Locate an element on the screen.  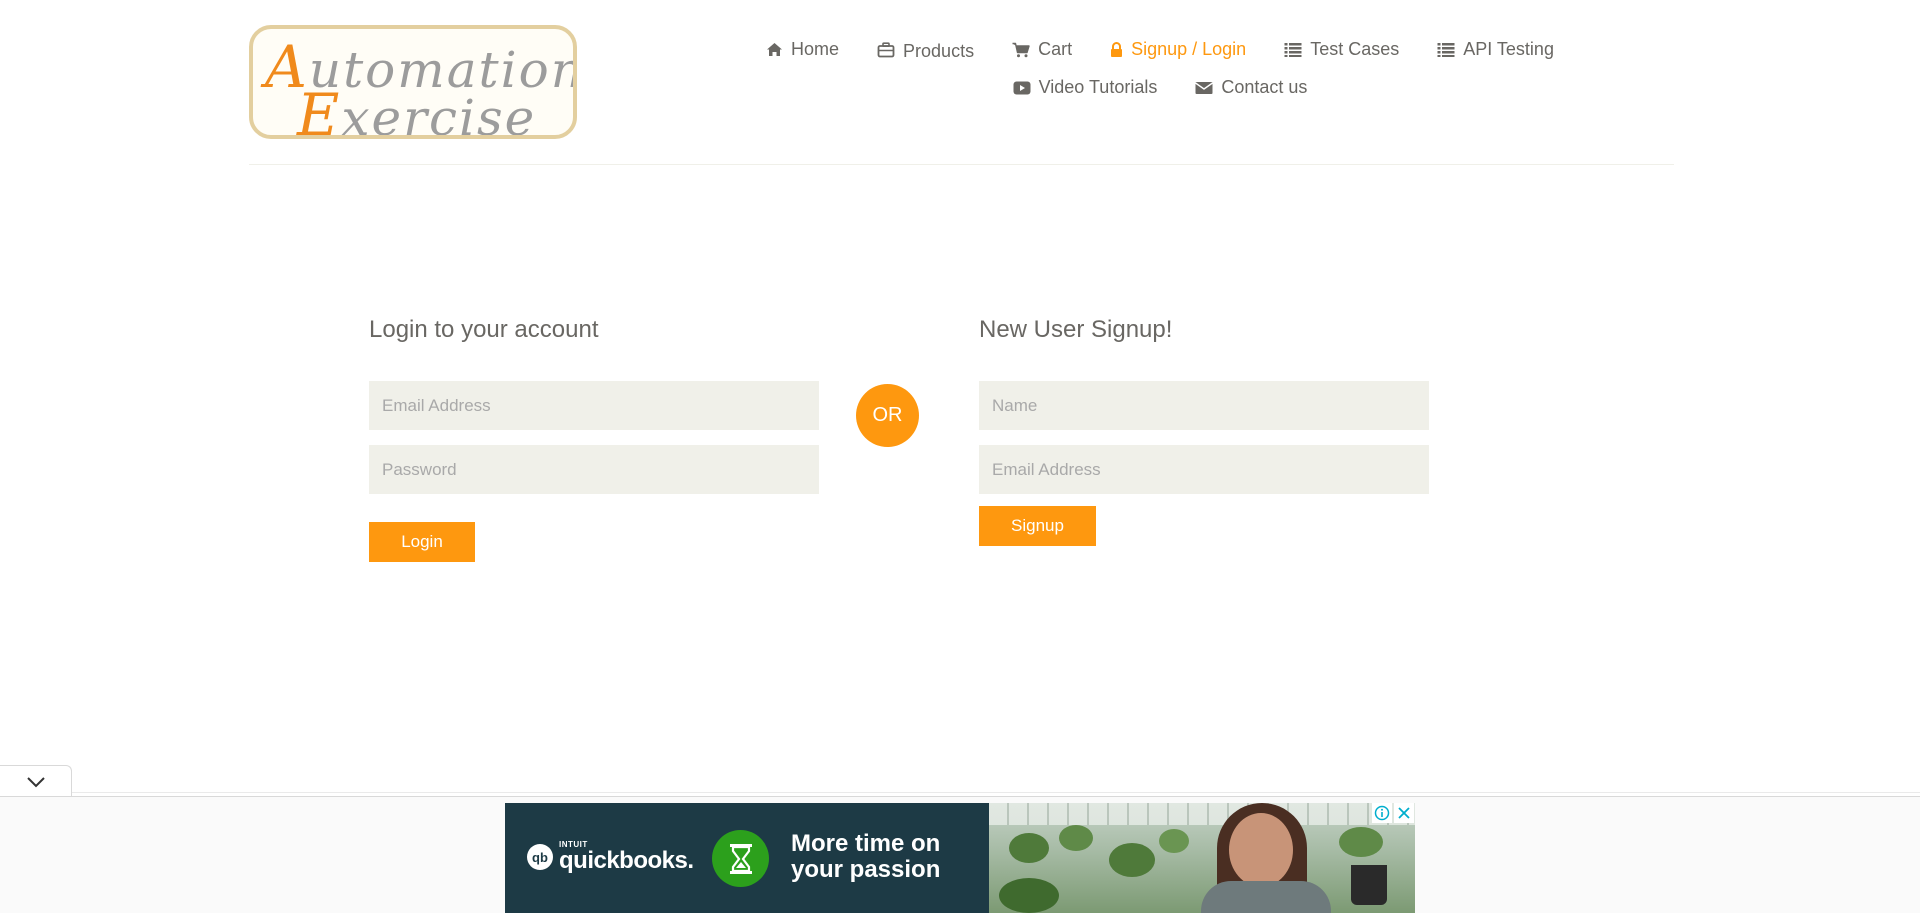
signup-email-input is located at coordinates (1204, 469).